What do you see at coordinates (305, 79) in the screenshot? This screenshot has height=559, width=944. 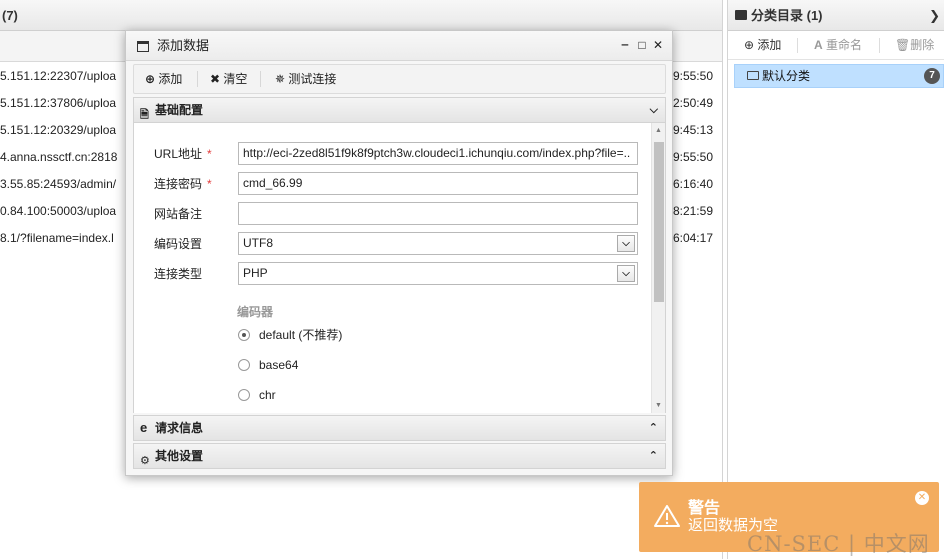 I see `test-connection-button: ✵ 测试连接` at bounding box center [305, 79].